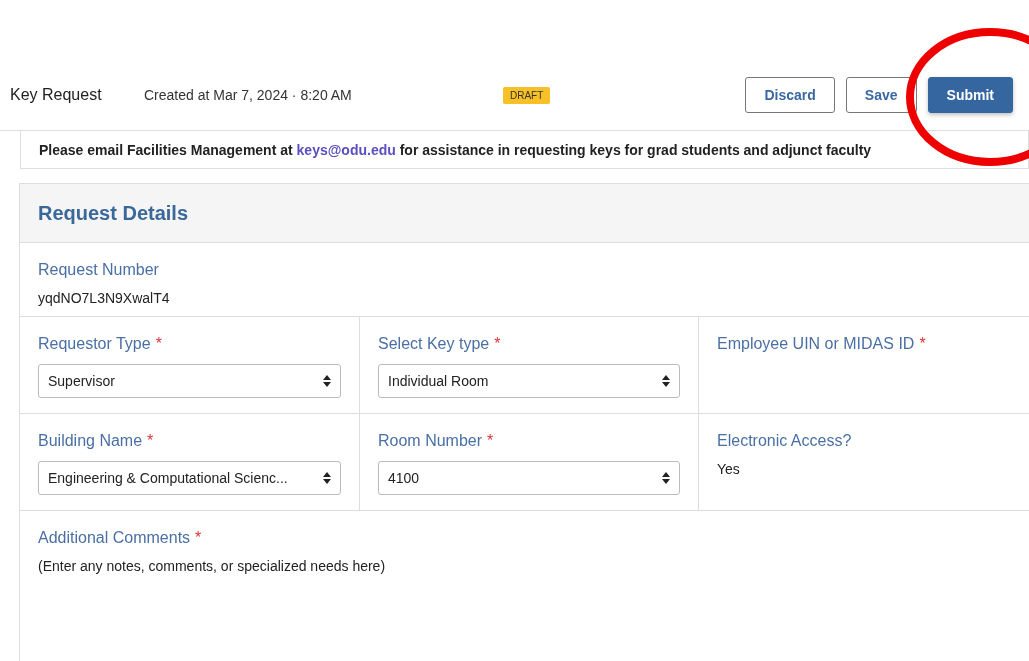 The width and height of the screenshot is (1029, 661). What do you see at coordinates (784, 441) in the screenshot?
I see `field-label: Electronic Access?` at bounding box center [784, 441].